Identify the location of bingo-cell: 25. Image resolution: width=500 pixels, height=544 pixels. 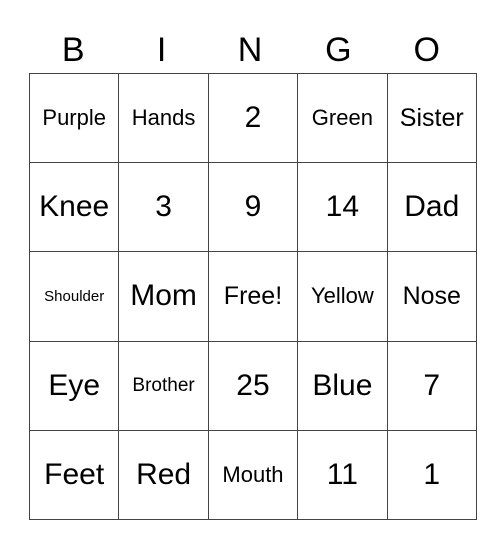
(253, 385).